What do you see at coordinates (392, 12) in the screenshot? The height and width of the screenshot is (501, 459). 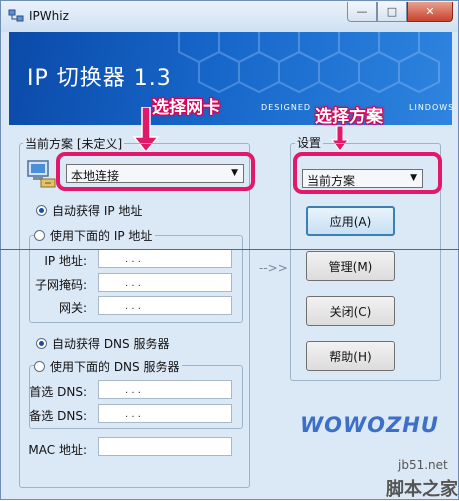 I see `maximize-button: □` at bounding box center [392, 12].